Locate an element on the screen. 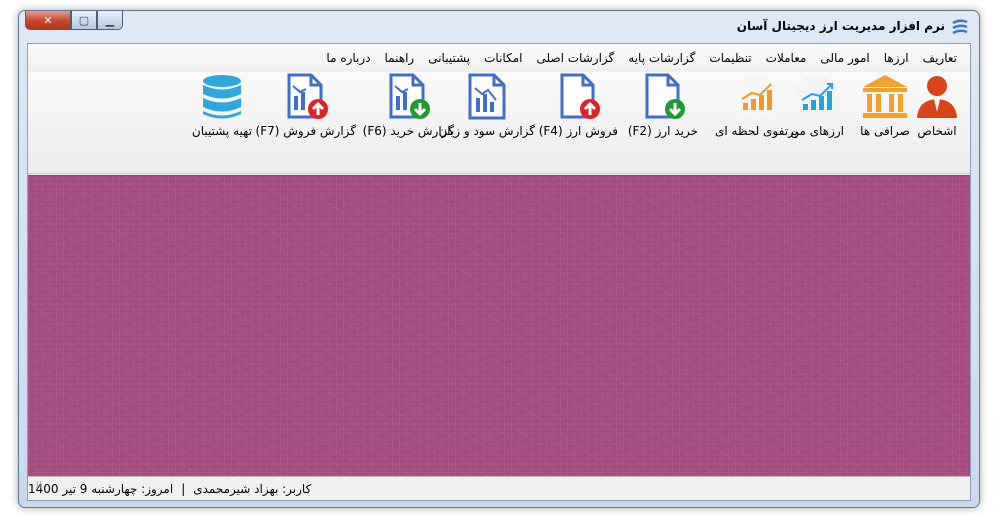 This screenshot has height=528, width=994. sell-report-button: گزارش فروش (F7) is located at coordinates (306, 105).